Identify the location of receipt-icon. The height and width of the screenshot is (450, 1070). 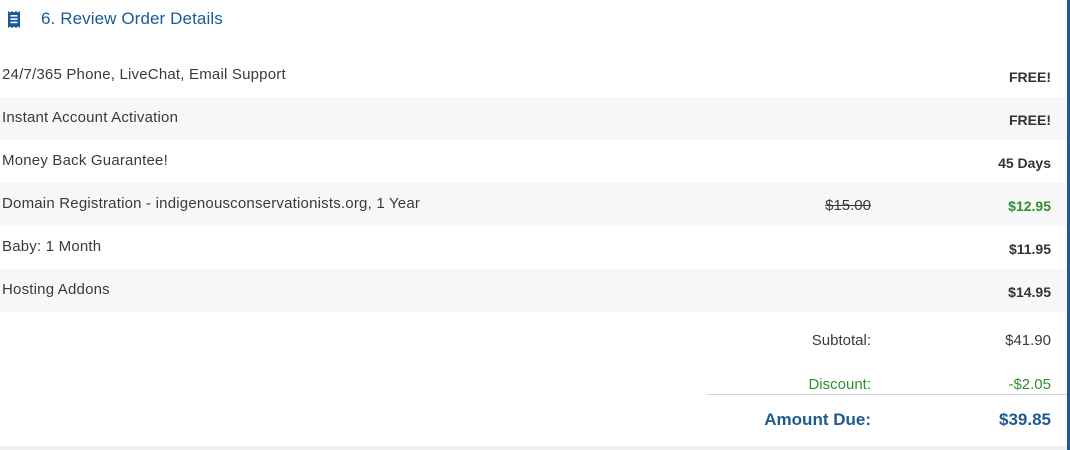
(14, 19).